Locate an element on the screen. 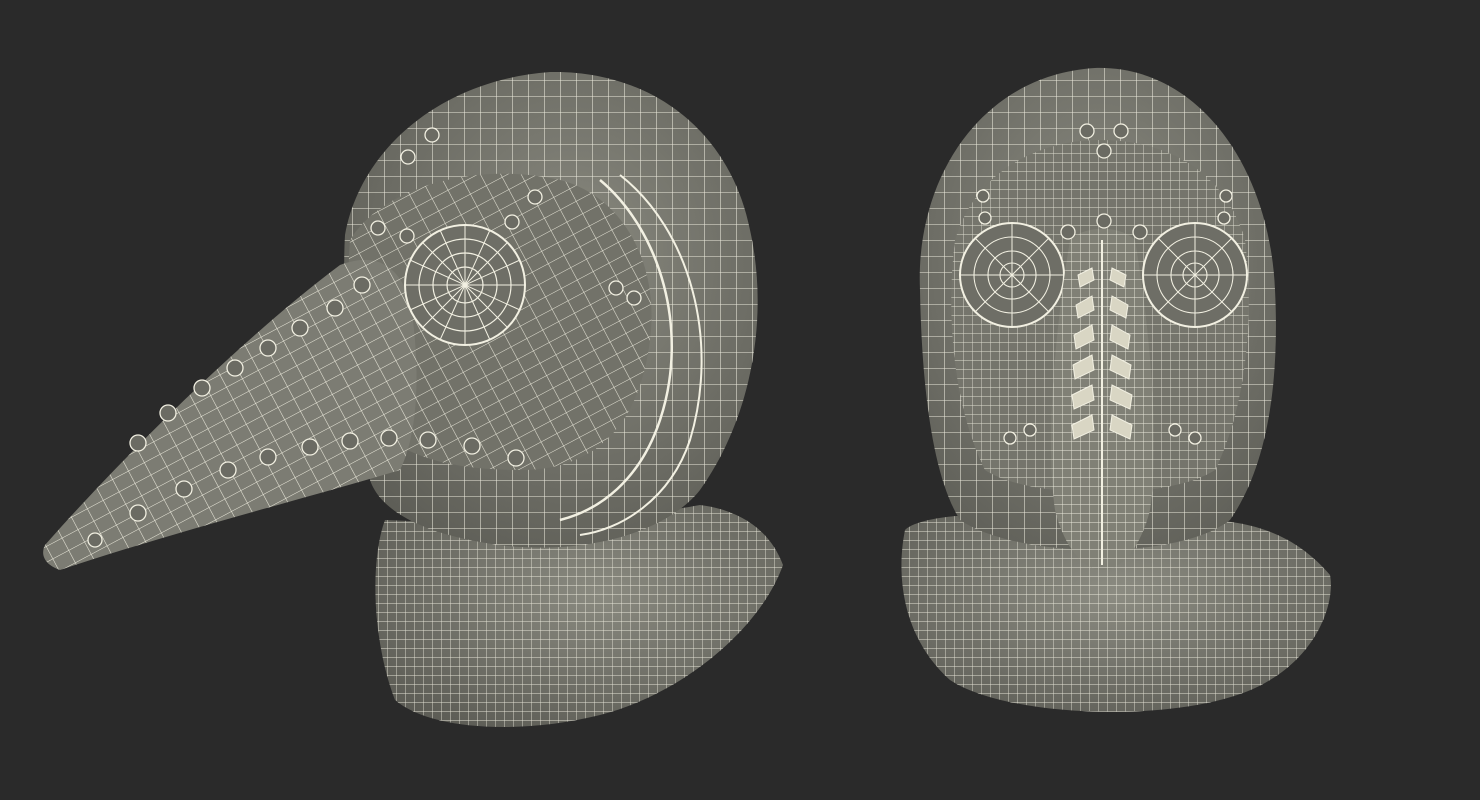 Image resolution: width=1480 pixels, height=800 pixels. front-eye-lens-left is located at coordinates (1012, 275).